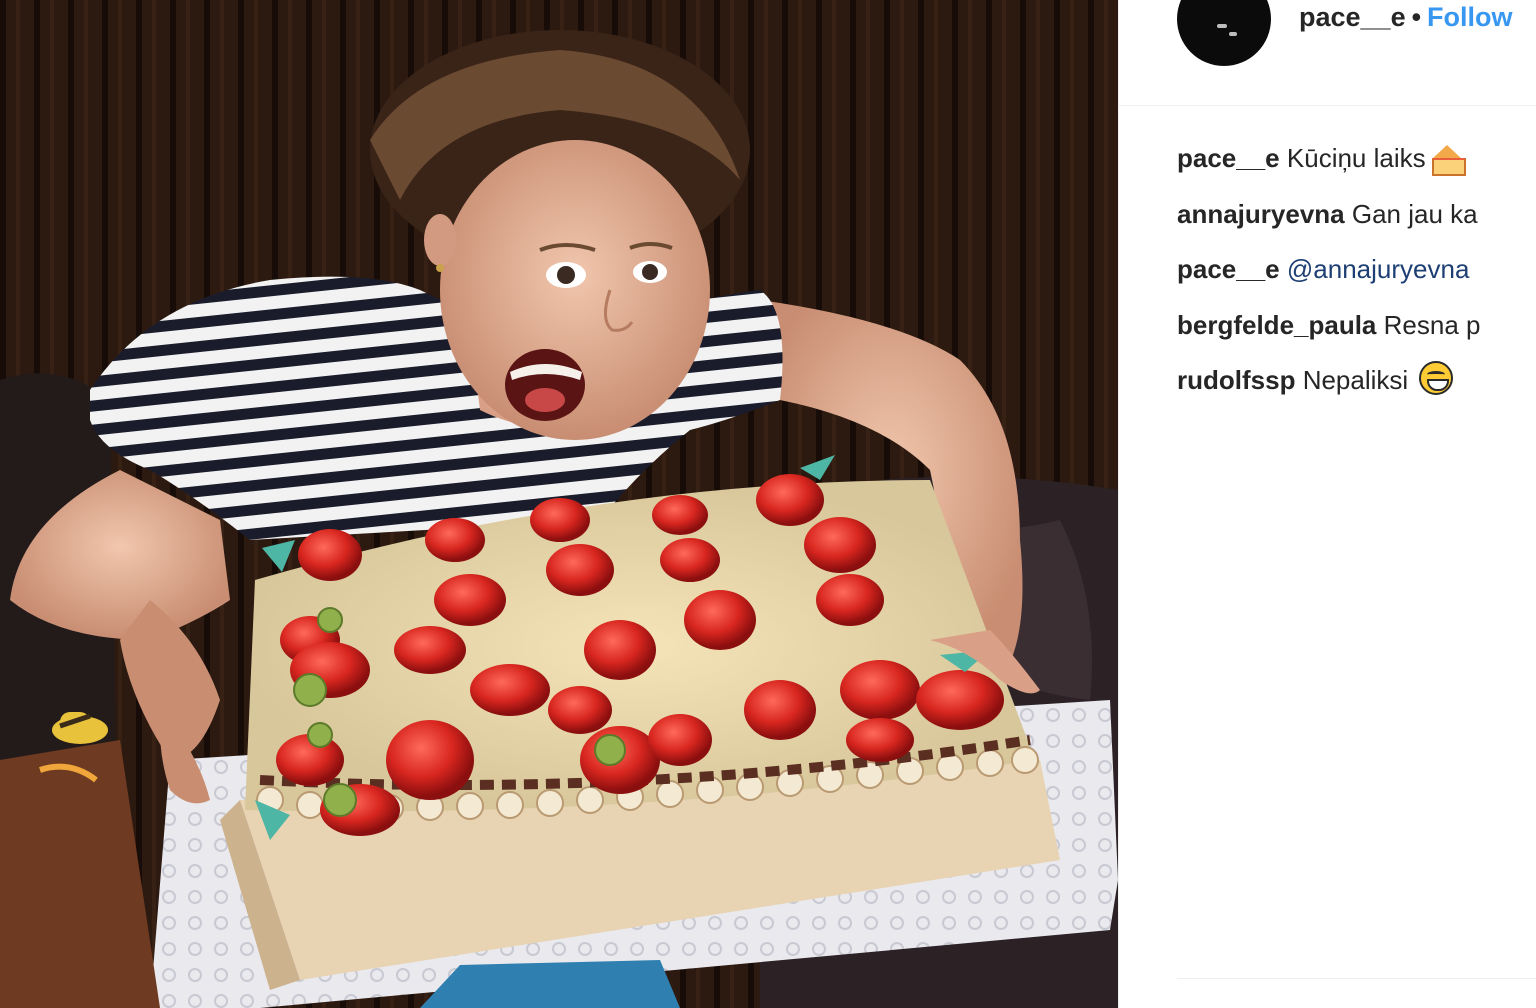  Describe the element at coordinates (1378, 269) in the screenshot. I see `comment-mention-link: @annajuryevna` at that location.